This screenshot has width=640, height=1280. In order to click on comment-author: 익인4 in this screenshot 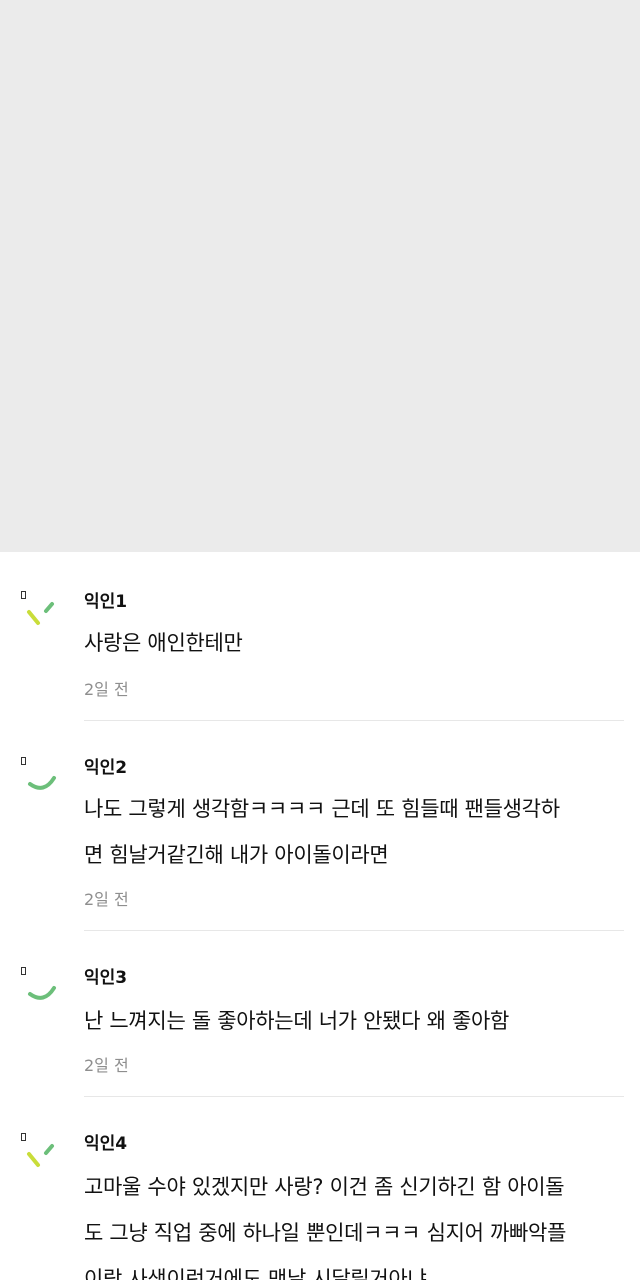, I will do `click(105, 1144)`.